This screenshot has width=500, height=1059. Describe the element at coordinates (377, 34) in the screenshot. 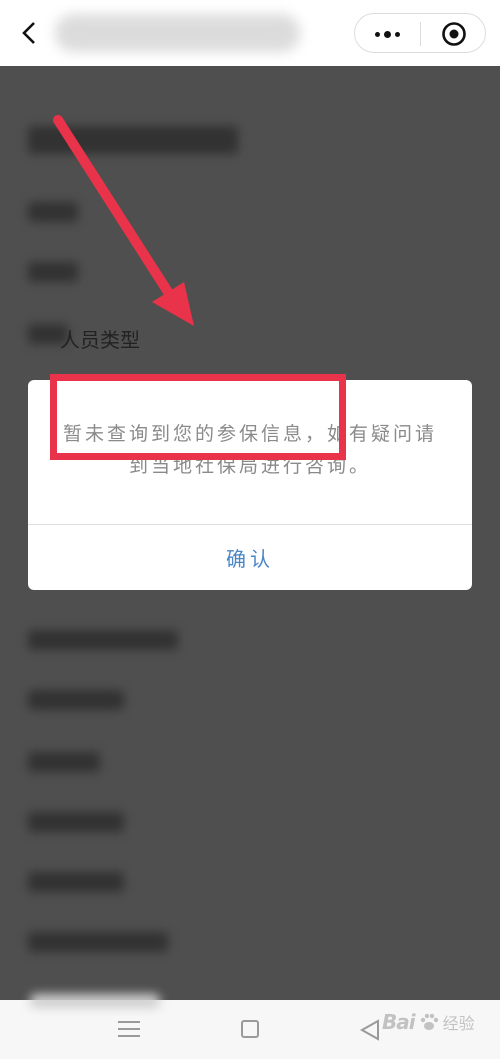

I see `more-dots-icon` at that location.